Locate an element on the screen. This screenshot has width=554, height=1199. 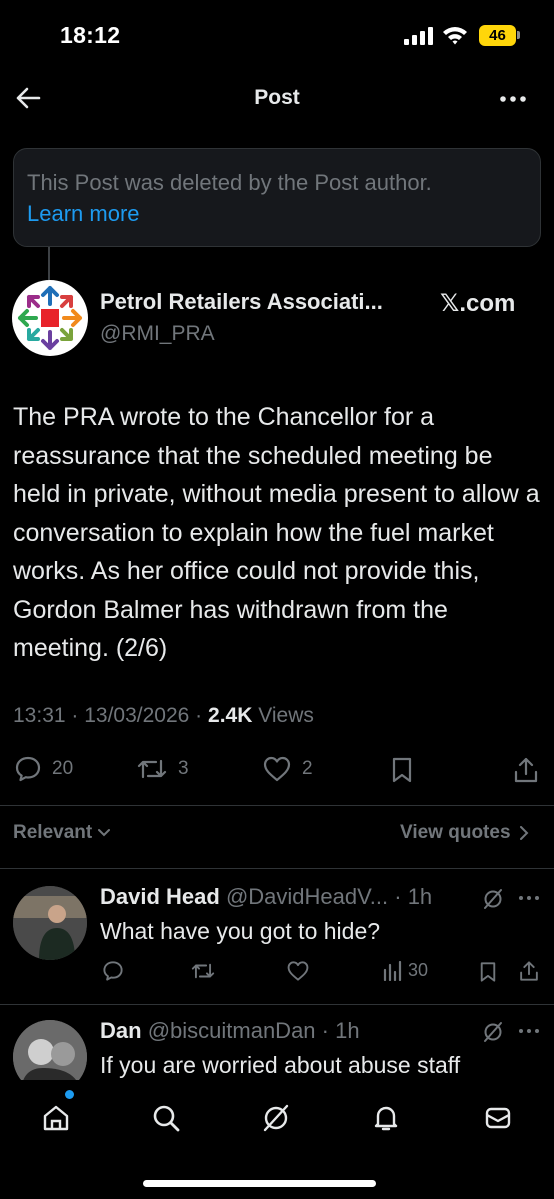
reply-author-handle: @biscuitmanDan is located at coordinates (232, 1030).